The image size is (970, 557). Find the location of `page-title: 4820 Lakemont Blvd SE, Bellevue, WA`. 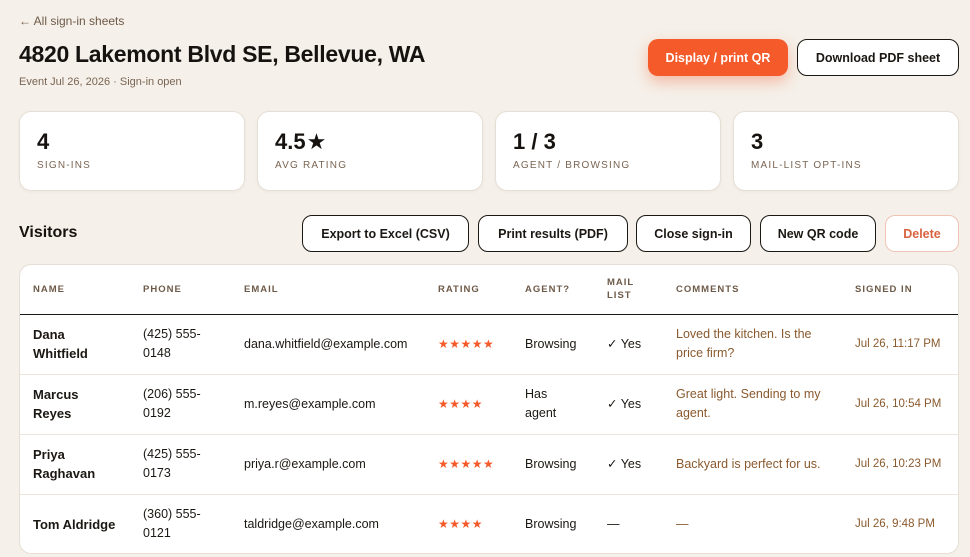

page-title: 4820 Lakemont Blvd SE, Bellevue, WA is located at coordinates (222, 54).